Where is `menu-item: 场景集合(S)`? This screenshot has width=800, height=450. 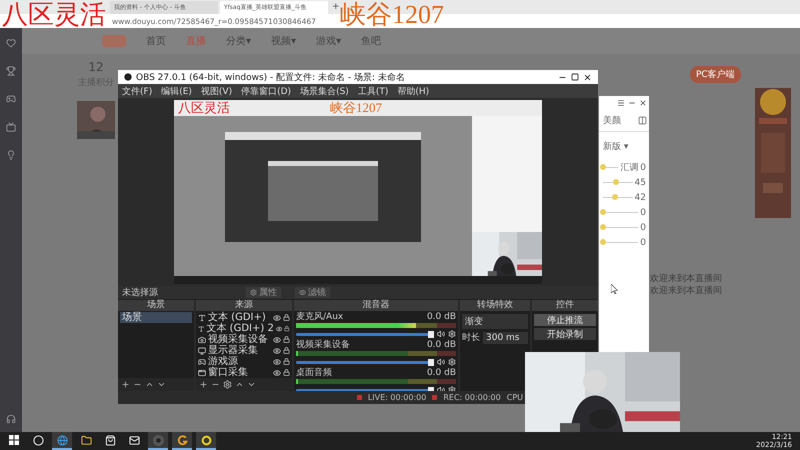
menu-item: 场景集合(S) is located at coordinates (324, 91).